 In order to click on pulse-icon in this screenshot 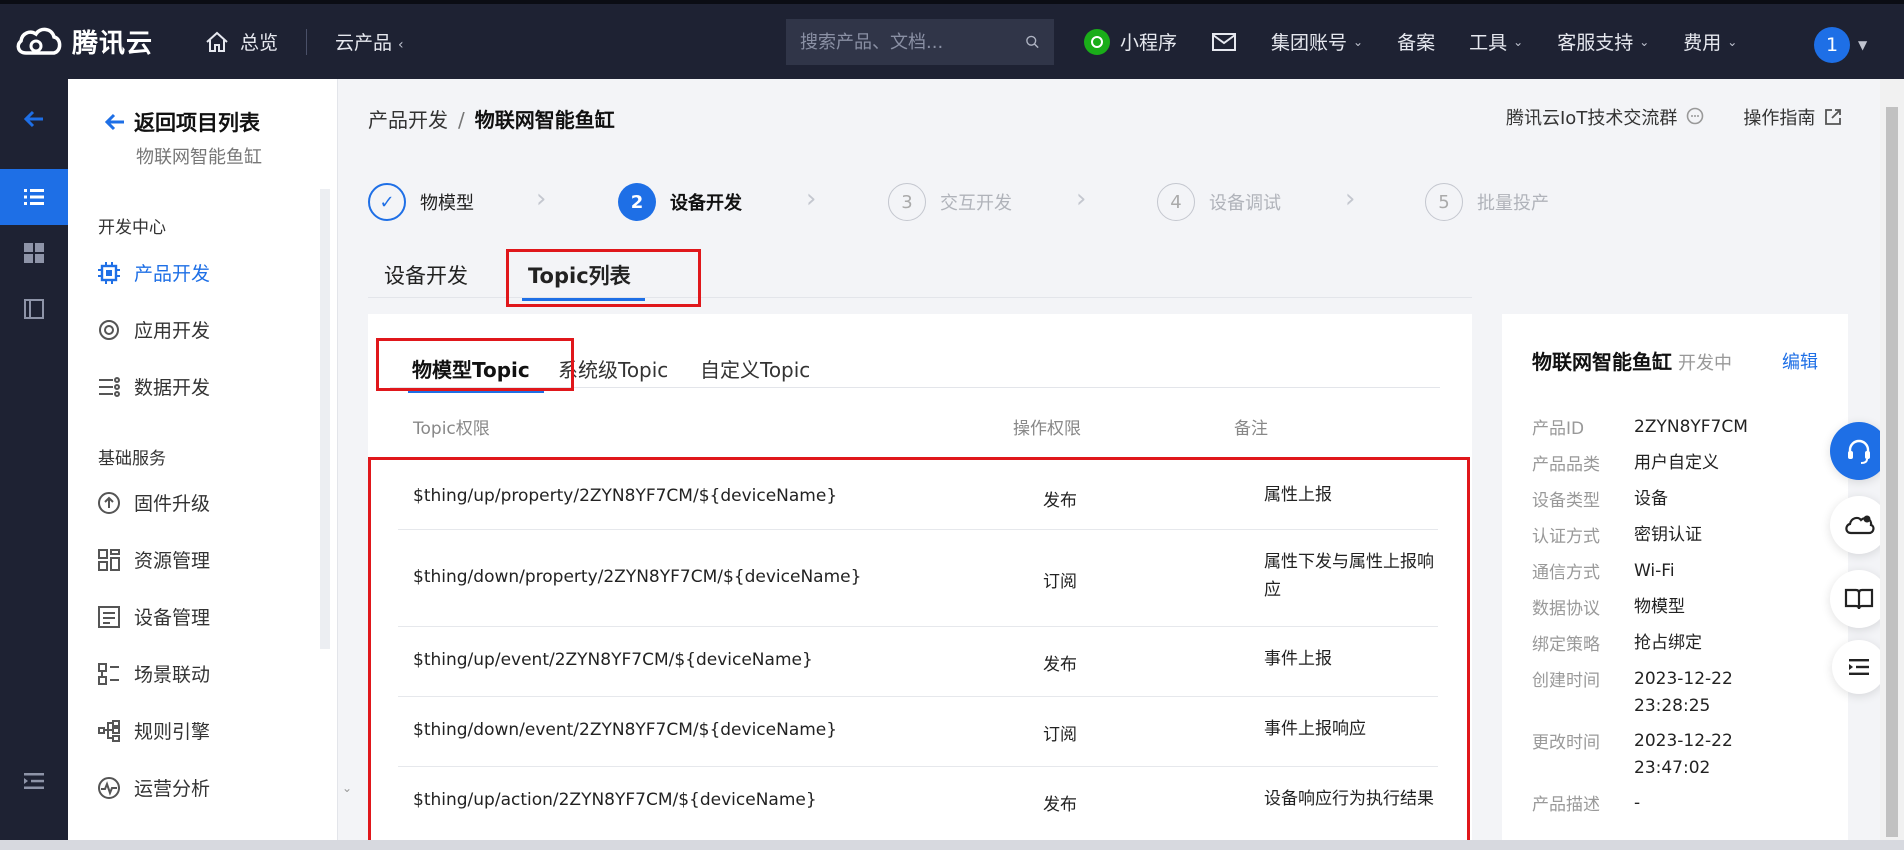, I will do `click(109, 787)`.